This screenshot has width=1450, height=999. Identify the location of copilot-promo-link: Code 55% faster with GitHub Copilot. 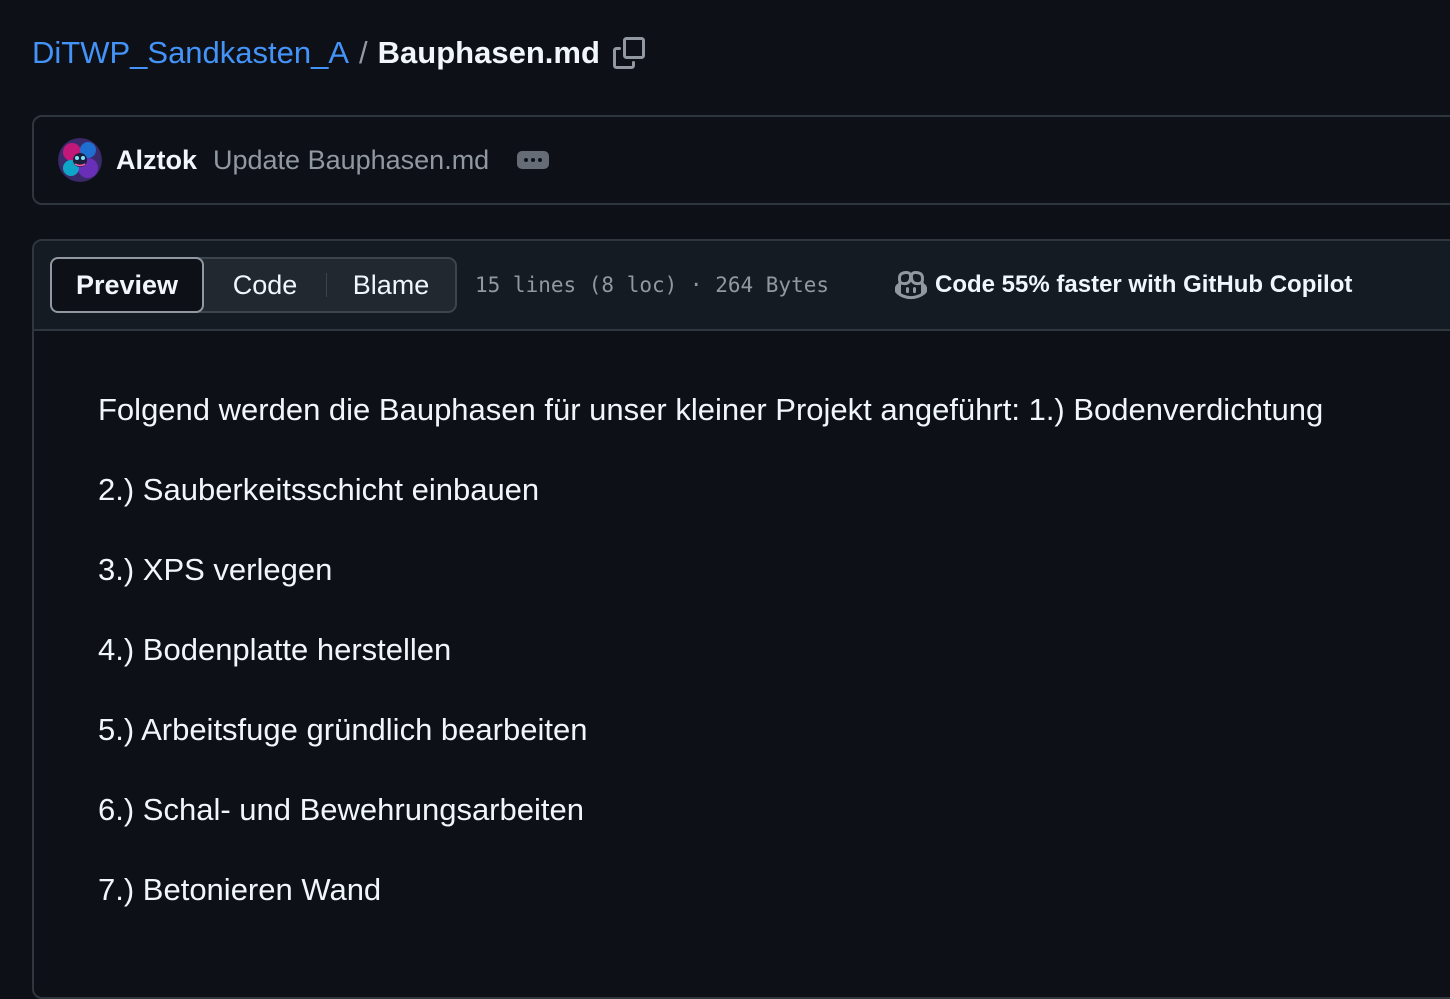
(1123, 285).